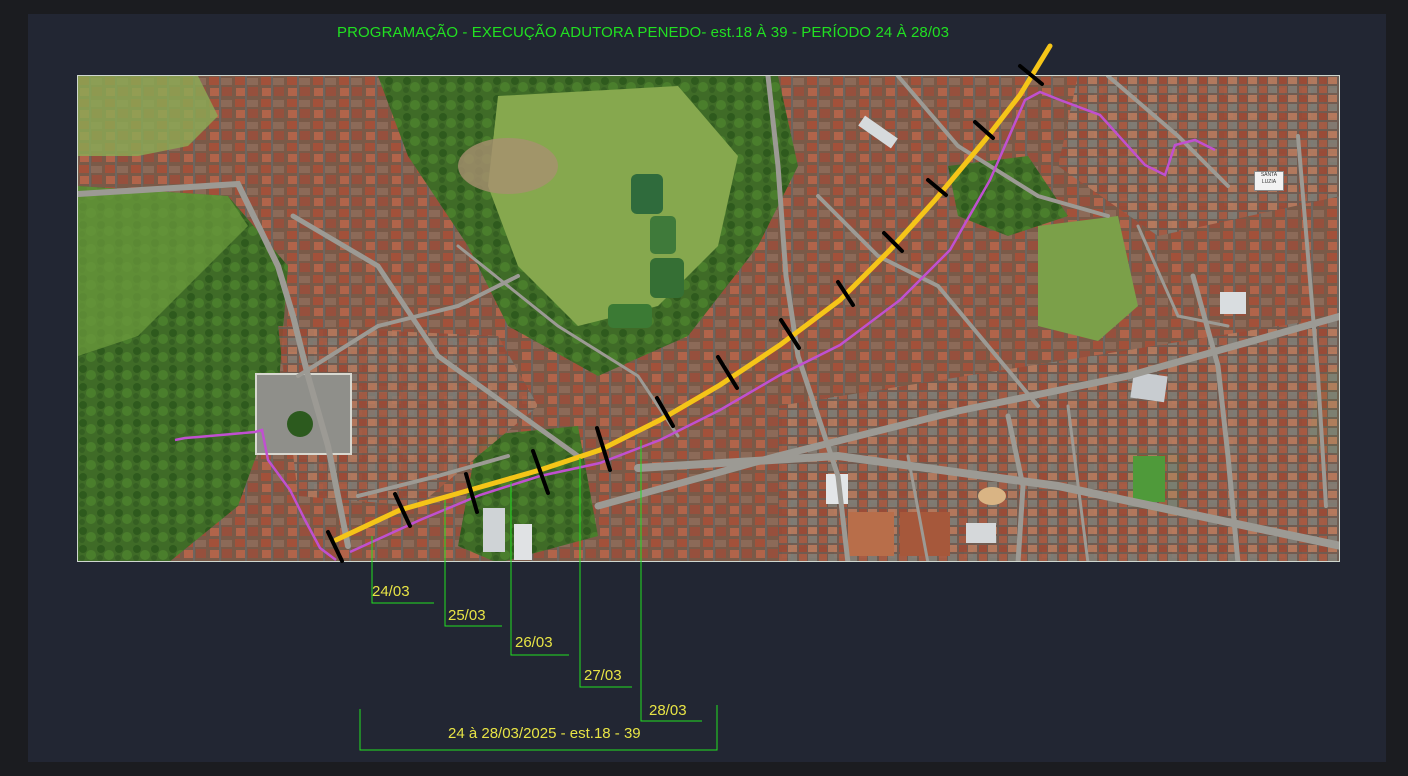  What do you see at coordinates (391, 591) in the screenshot?
I see `date-label-2403: 24/03` at bounding box center [391, 591].